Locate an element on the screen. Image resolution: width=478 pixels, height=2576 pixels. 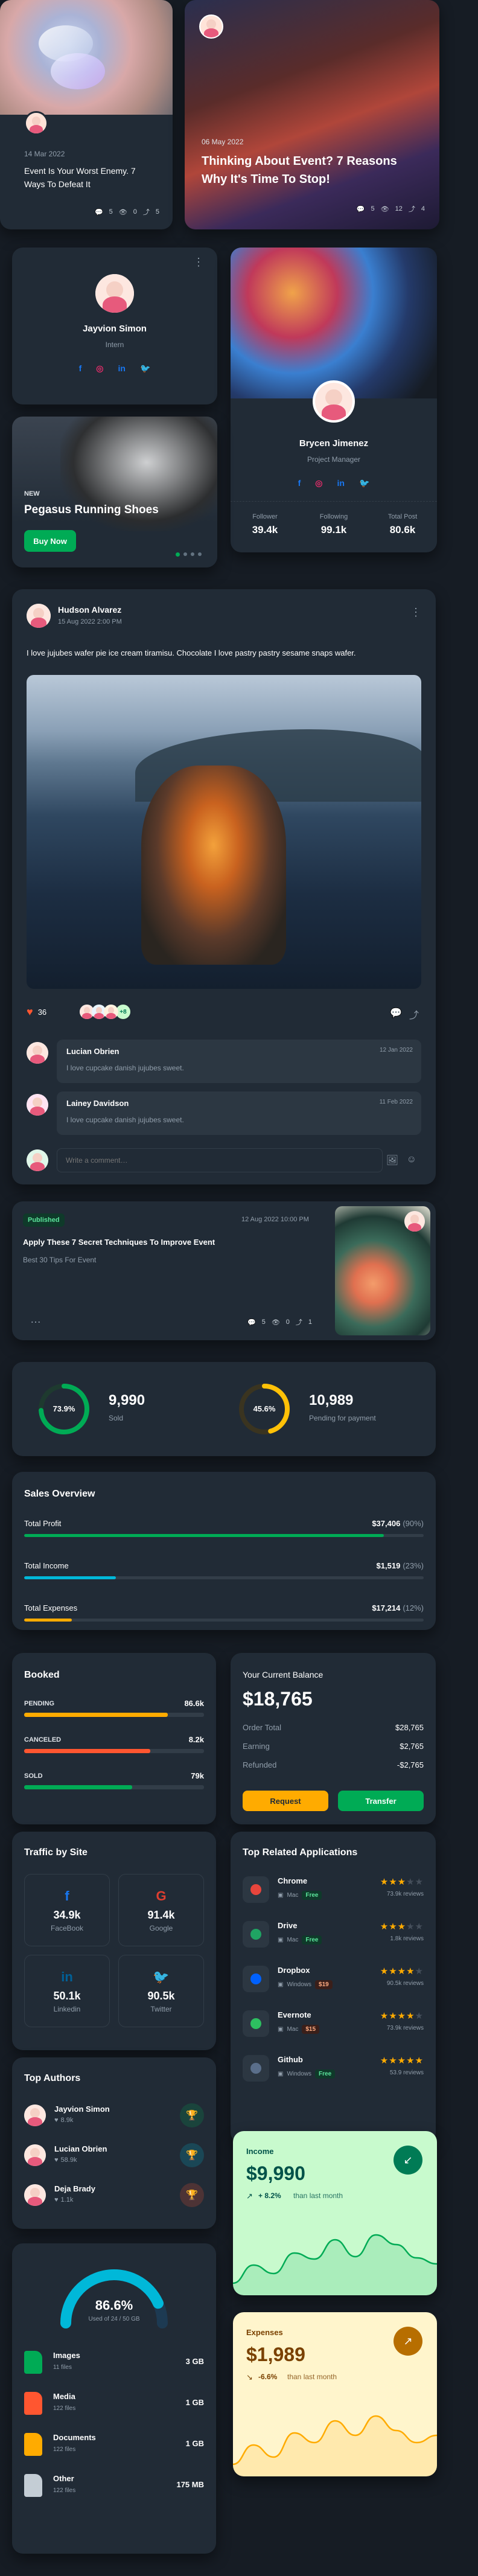
like-button: ♥ 36 is located at coordinates (36, 1012).